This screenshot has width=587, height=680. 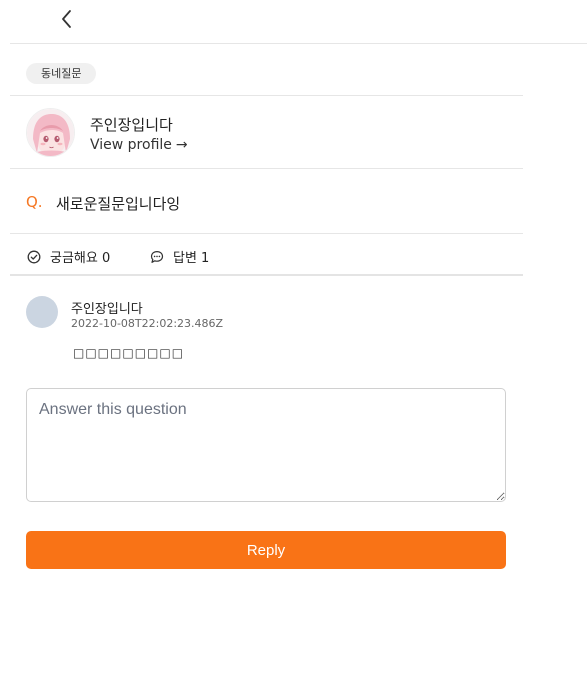 I want to click on curious-button: 궁금해요 0, so click(x=68, y=256).